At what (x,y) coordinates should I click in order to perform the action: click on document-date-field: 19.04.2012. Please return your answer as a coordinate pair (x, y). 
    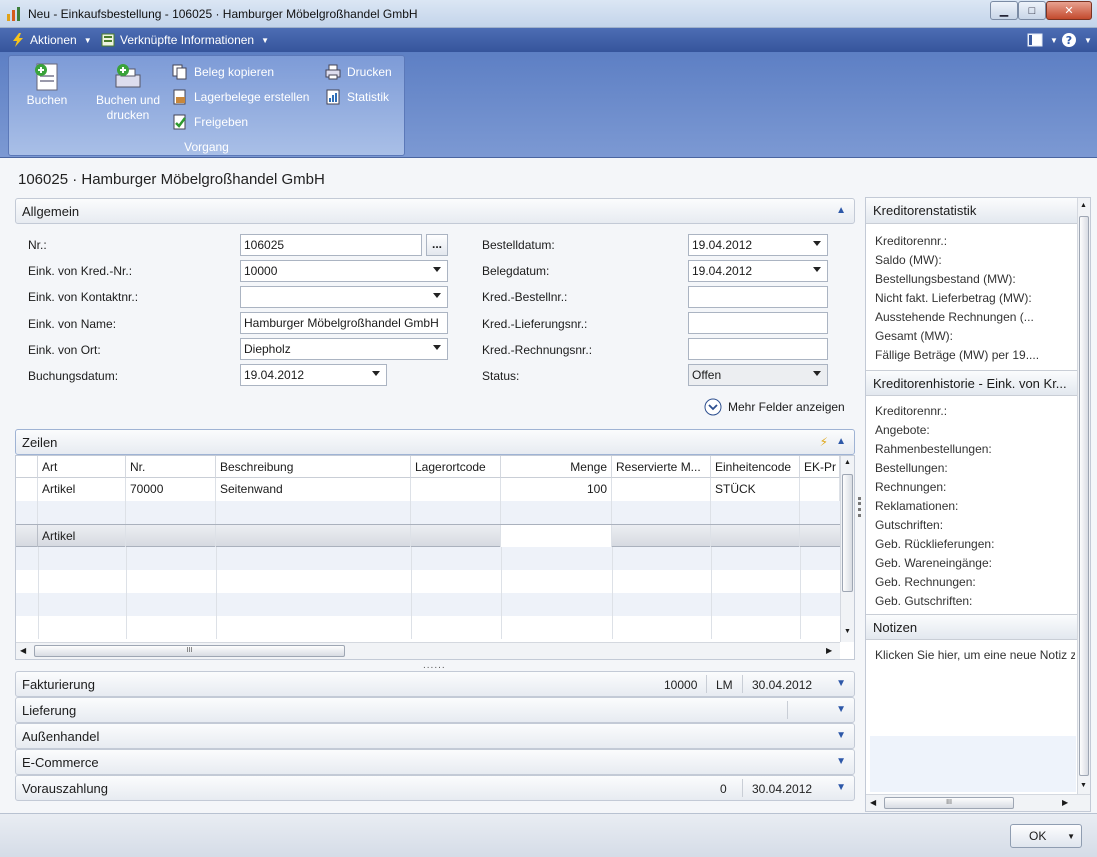
    Looking at the image, I should click on (758, 271).